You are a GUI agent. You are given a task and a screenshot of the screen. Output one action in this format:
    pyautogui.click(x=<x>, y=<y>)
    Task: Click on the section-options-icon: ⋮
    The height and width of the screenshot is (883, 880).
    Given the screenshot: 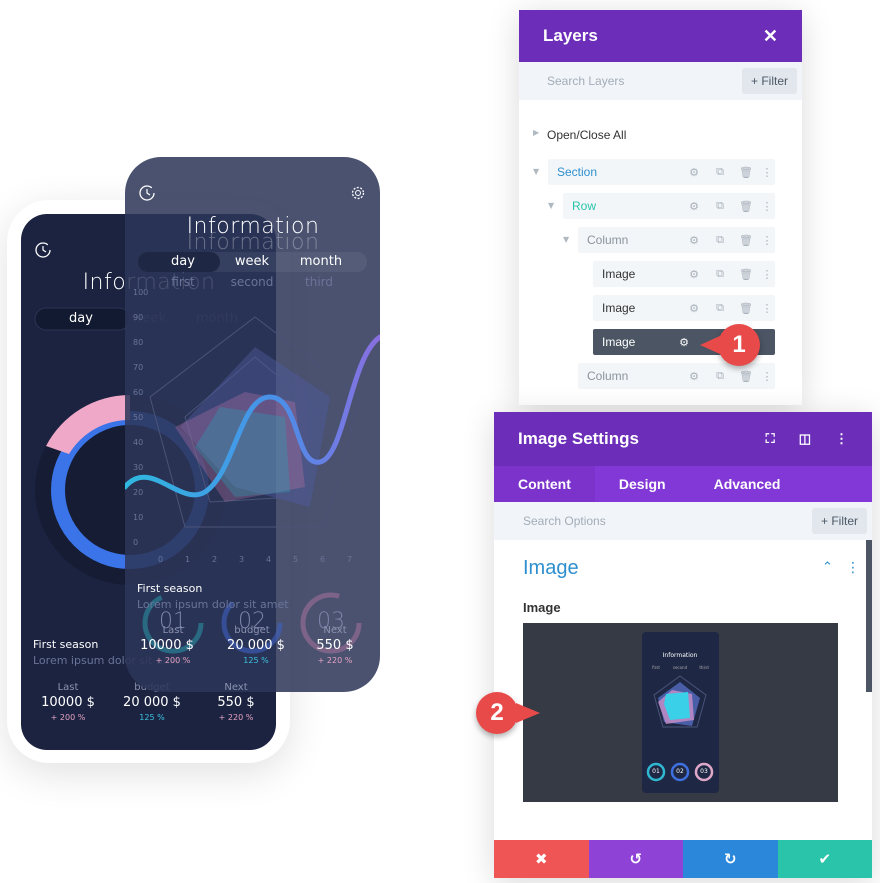 What is the action you would take?
    pyautogui.click(x=853, y=568)
    